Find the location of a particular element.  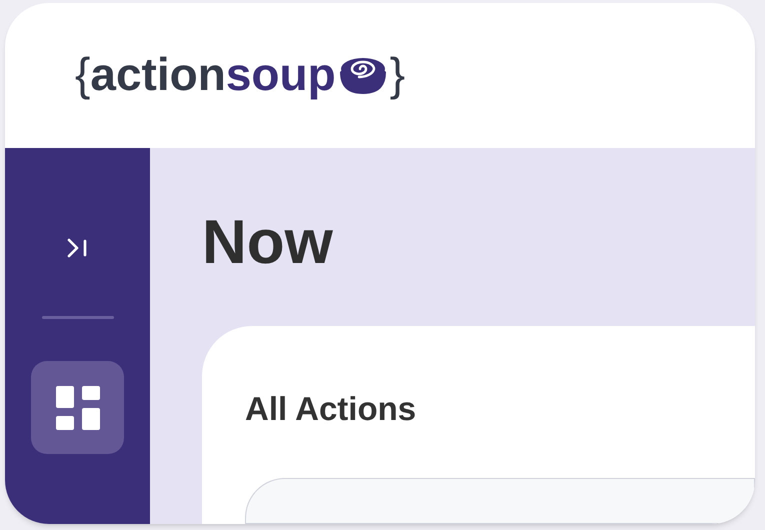

dashboard-icon is located at coordinates (78, 408).